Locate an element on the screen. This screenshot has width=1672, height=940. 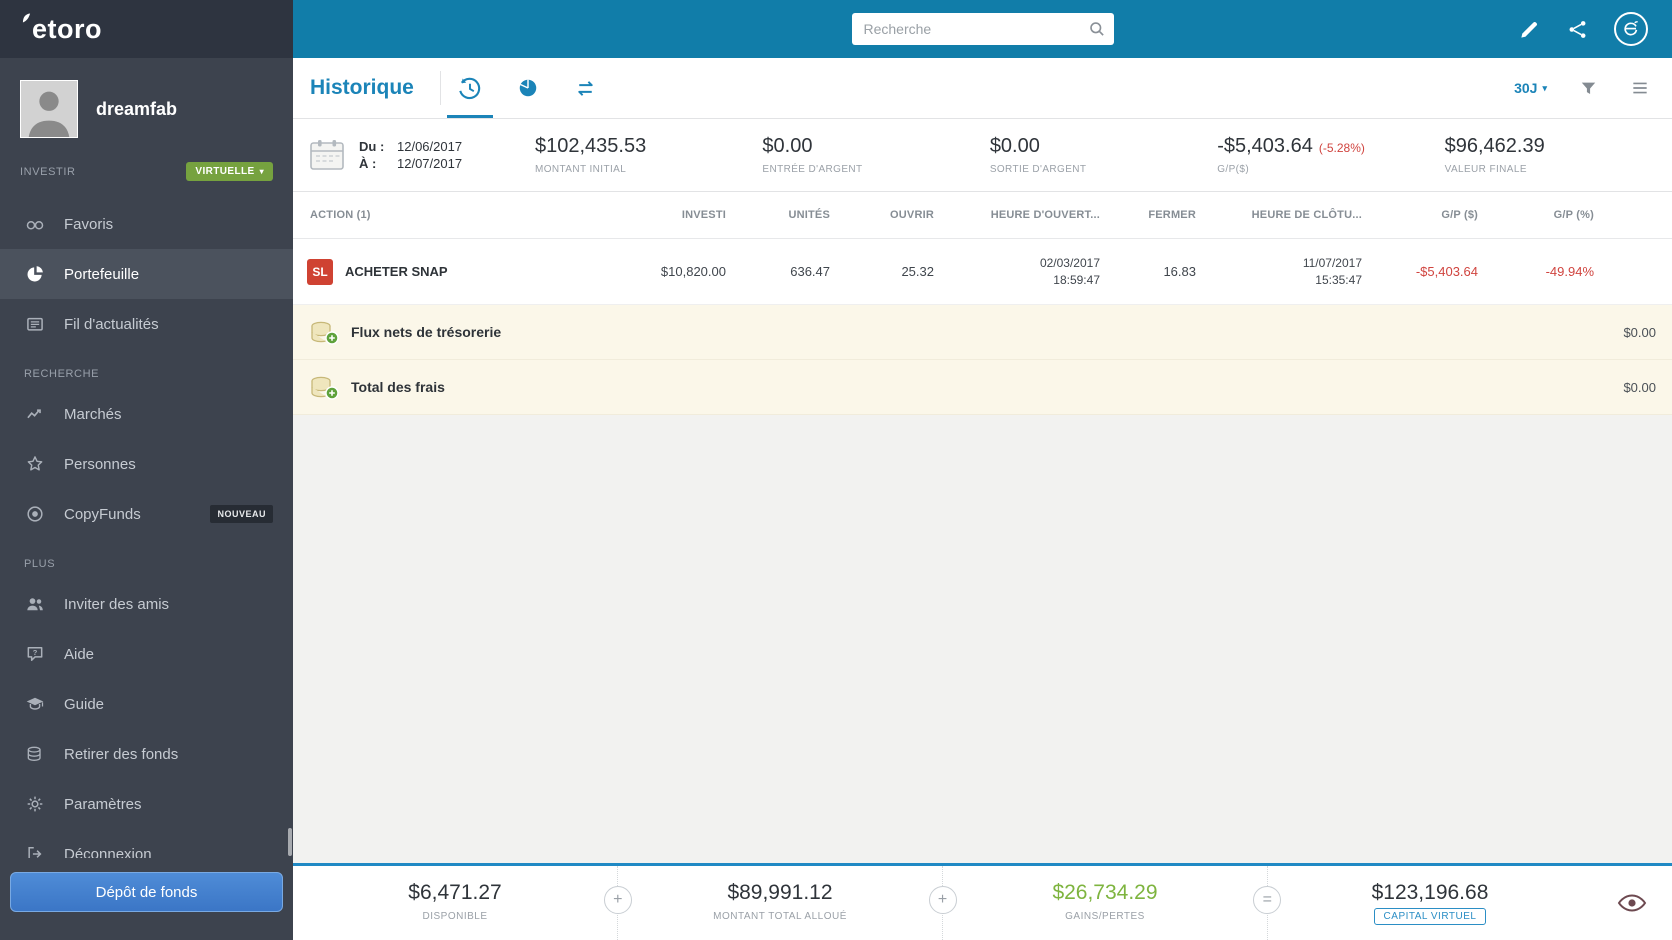
sidebar-item-label: Guide is located at coordinates (84, 704).